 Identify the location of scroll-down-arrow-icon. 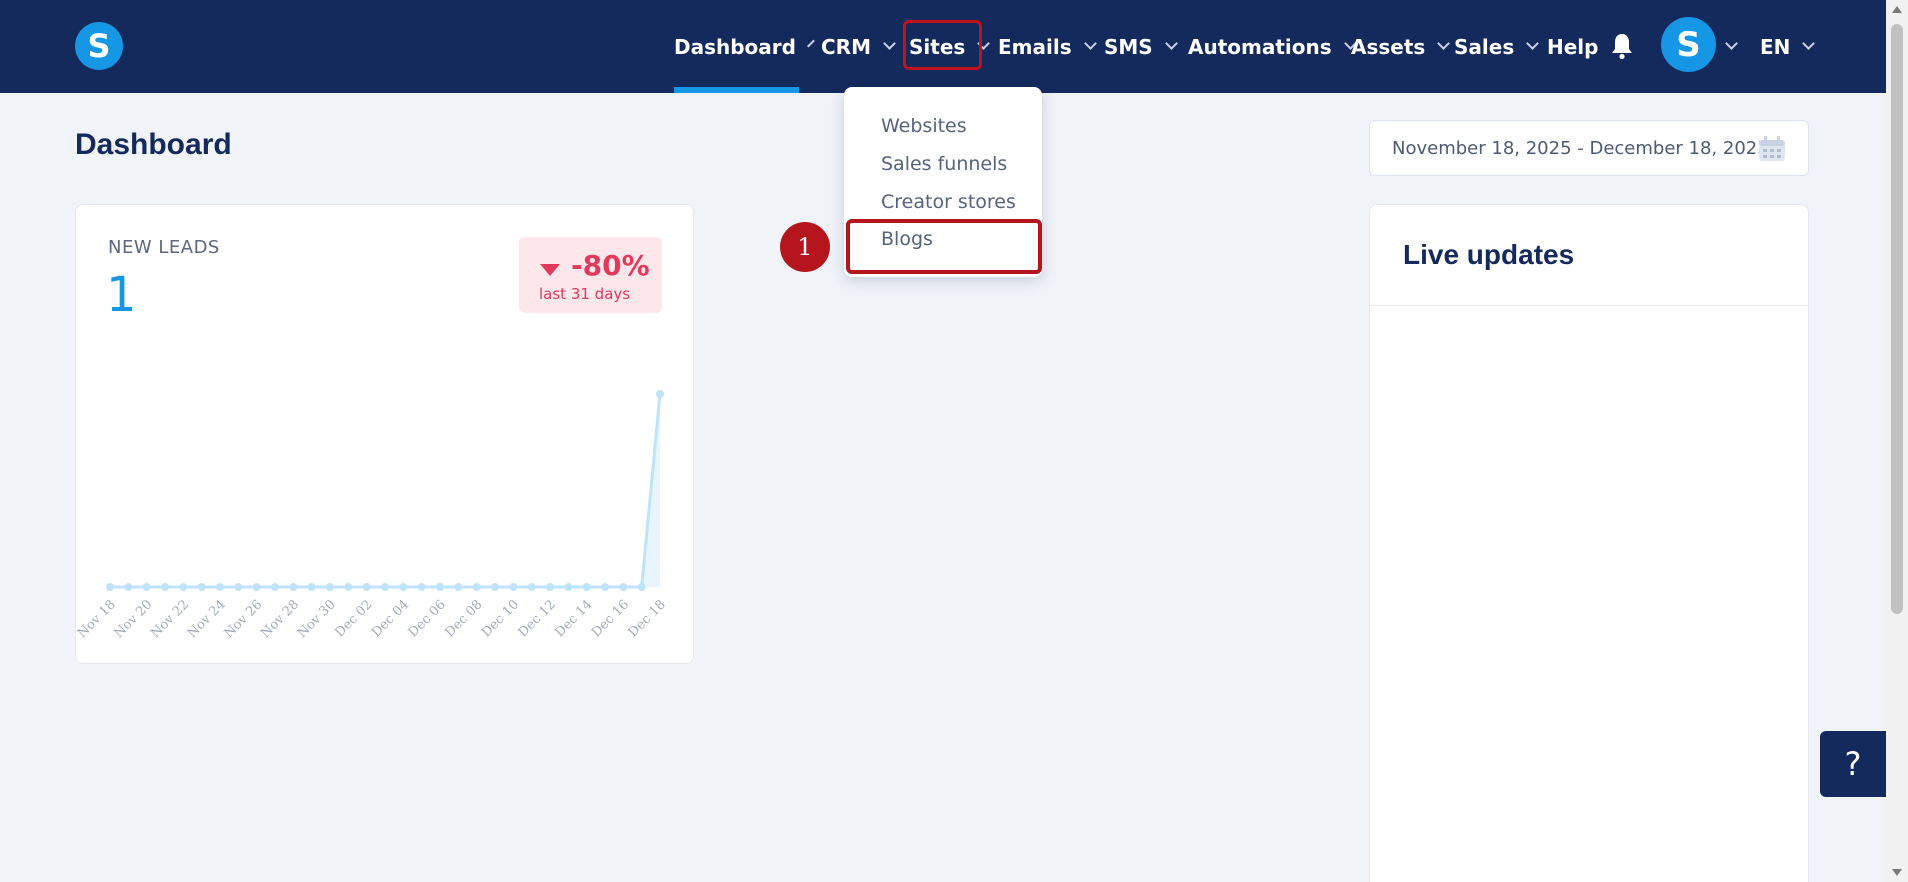
(1897, 872).